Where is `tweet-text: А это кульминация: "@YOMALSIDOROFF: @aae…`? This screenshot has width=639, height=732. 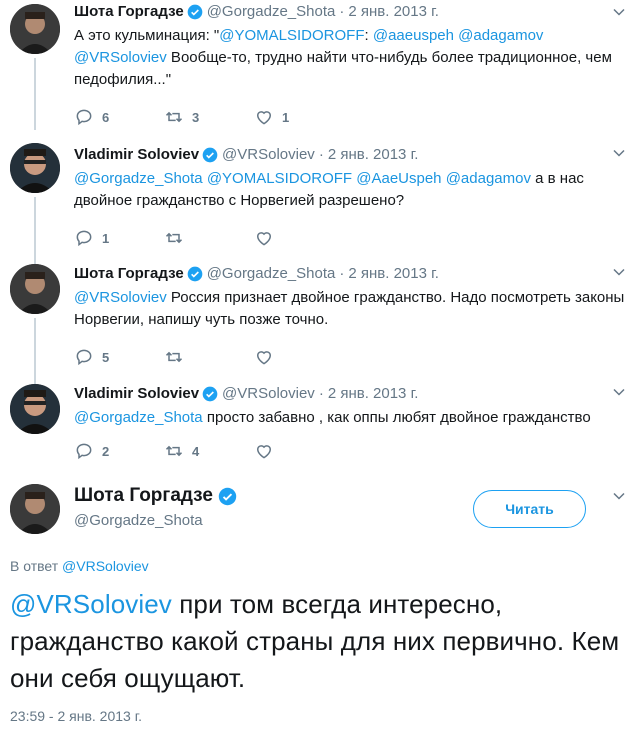 tweet-text: А это кульминация: "@YOMALSIDOROFF: @aae… is located at coordinates (349, 58).